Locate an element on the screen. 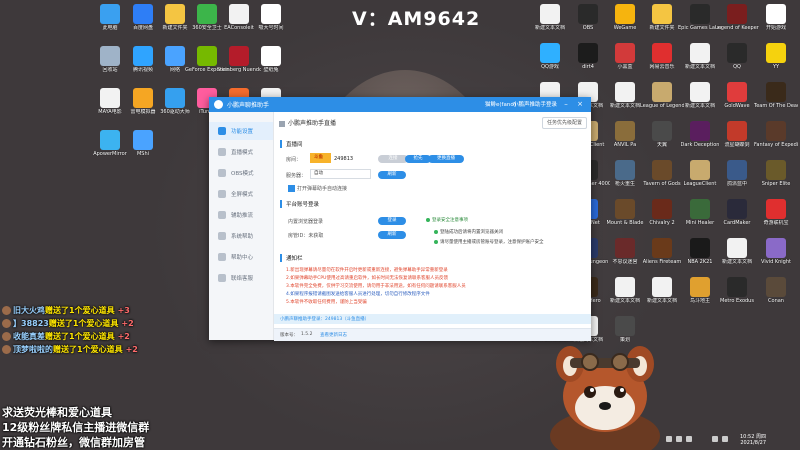  desktop-shortcut: Fantasy of Expedition is located at coordinates (776, 140).